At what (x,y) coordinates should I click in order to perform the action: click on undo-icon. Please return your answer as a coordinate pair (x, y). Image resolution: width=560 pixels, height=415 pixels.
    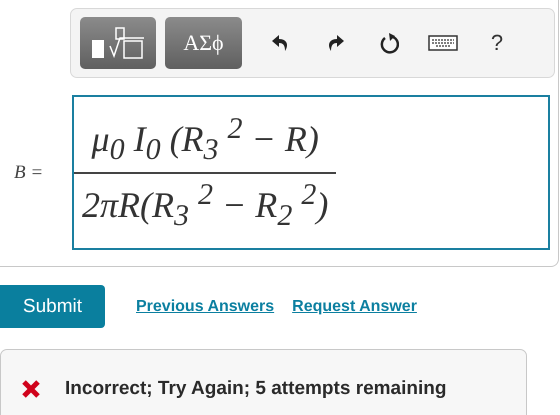
    Looking at the image, I should click on (281, 43).